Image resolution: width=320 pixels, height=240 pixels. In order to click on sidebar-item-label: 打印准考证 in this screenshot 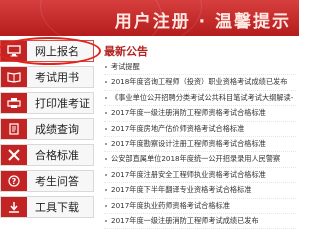, I will do `click(62, 103)`.